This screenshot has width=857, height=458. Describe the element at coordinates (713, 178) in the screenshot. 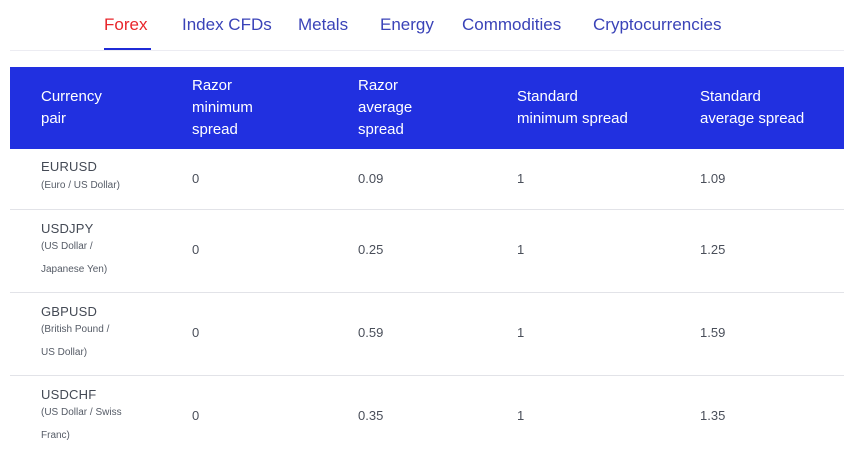

I see `standard-avg-value: 1.09` at that location.